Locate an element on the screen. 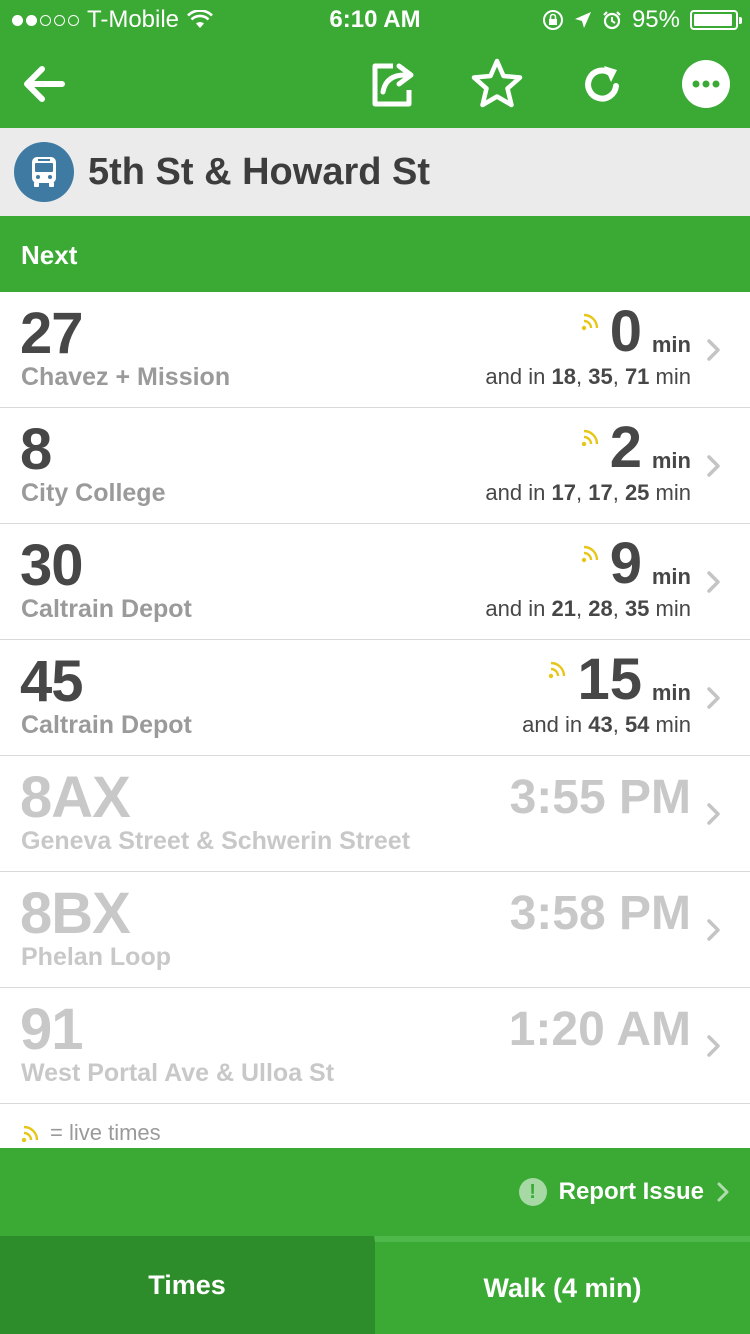  more-time: 18 is located at coordinates (563, 376).